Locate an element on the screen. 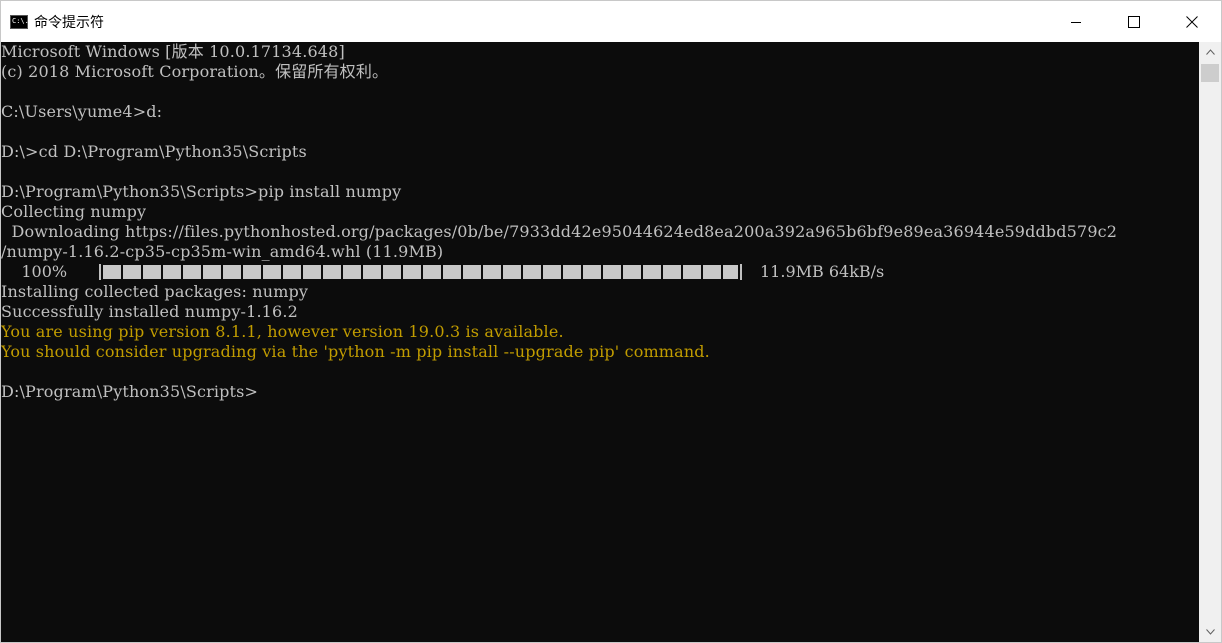  scroll-thumb is located at coordinates (1210, 73).